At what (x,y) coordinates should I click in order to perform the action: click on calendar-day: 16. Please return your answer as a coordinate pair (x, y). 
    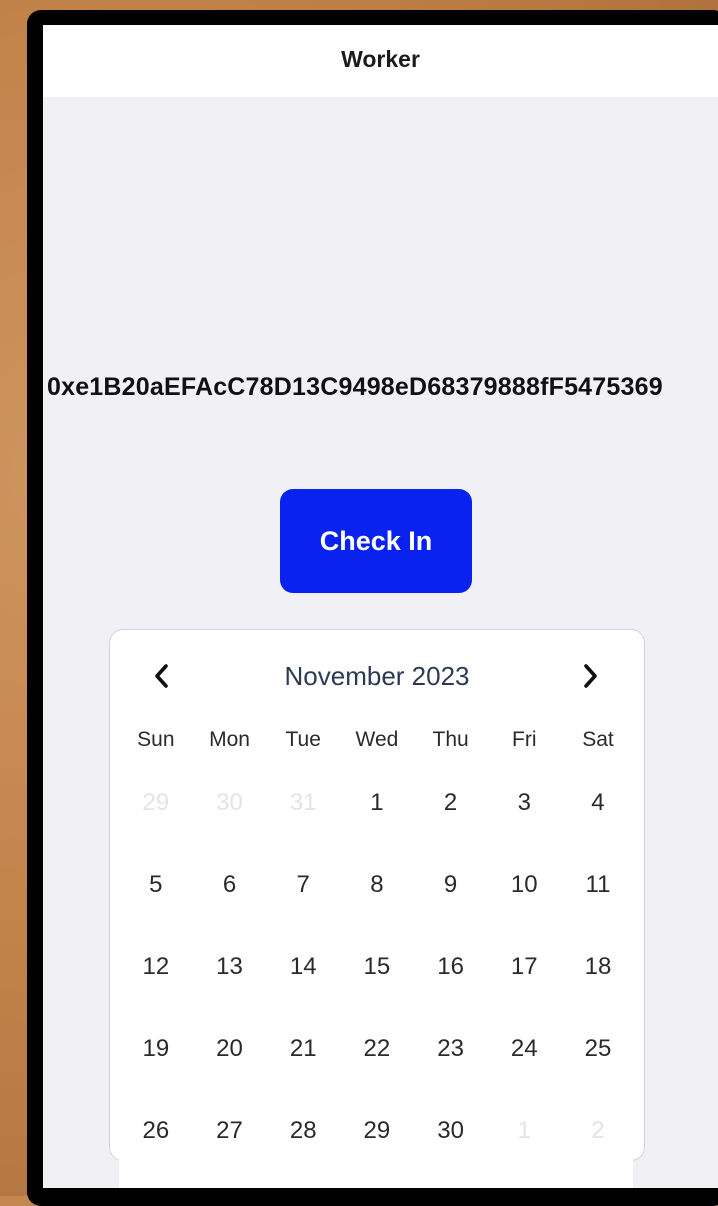
    Looking at the image, I should click on (451, 967).